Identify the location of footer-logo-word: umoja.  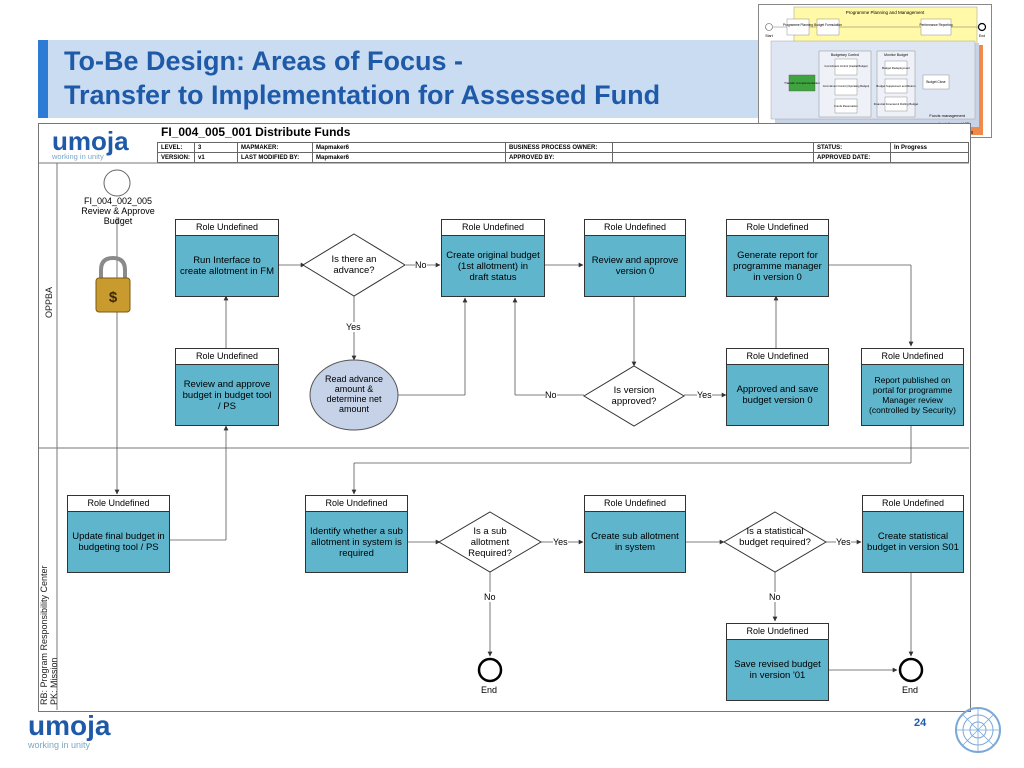
(69, 725).